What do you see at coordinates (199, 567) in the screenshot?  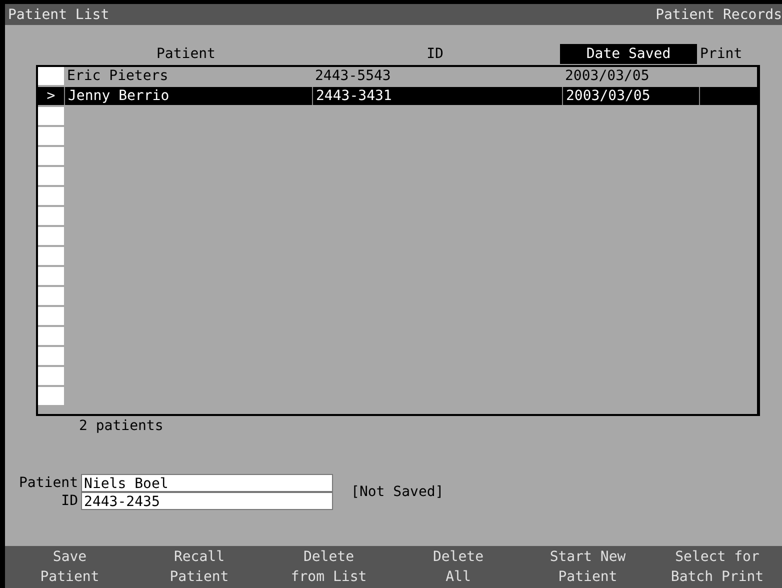 I see `function-key-button: Recall Patient` at bounding box center [199, 567].